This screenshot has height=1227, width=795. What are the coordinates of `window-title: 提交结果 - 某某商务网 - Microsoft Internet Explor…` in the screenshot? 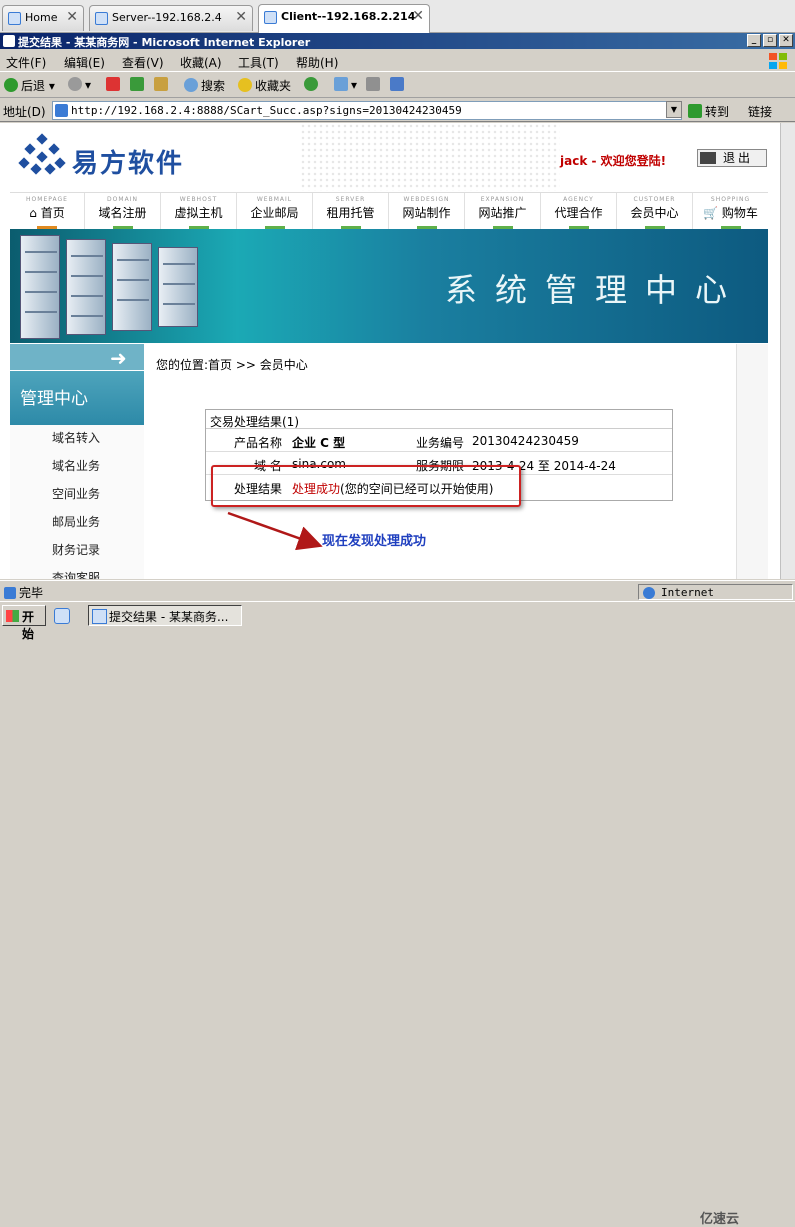 It's located at (164, 42).